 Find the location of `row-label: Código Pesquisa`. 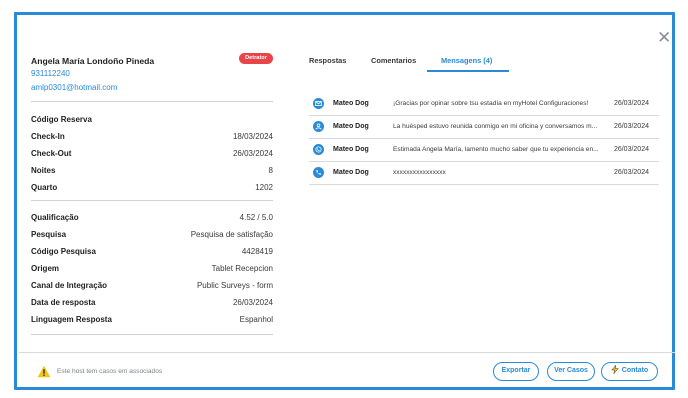

row-label: Código Pesquisa is located at coordinates (63, 251).